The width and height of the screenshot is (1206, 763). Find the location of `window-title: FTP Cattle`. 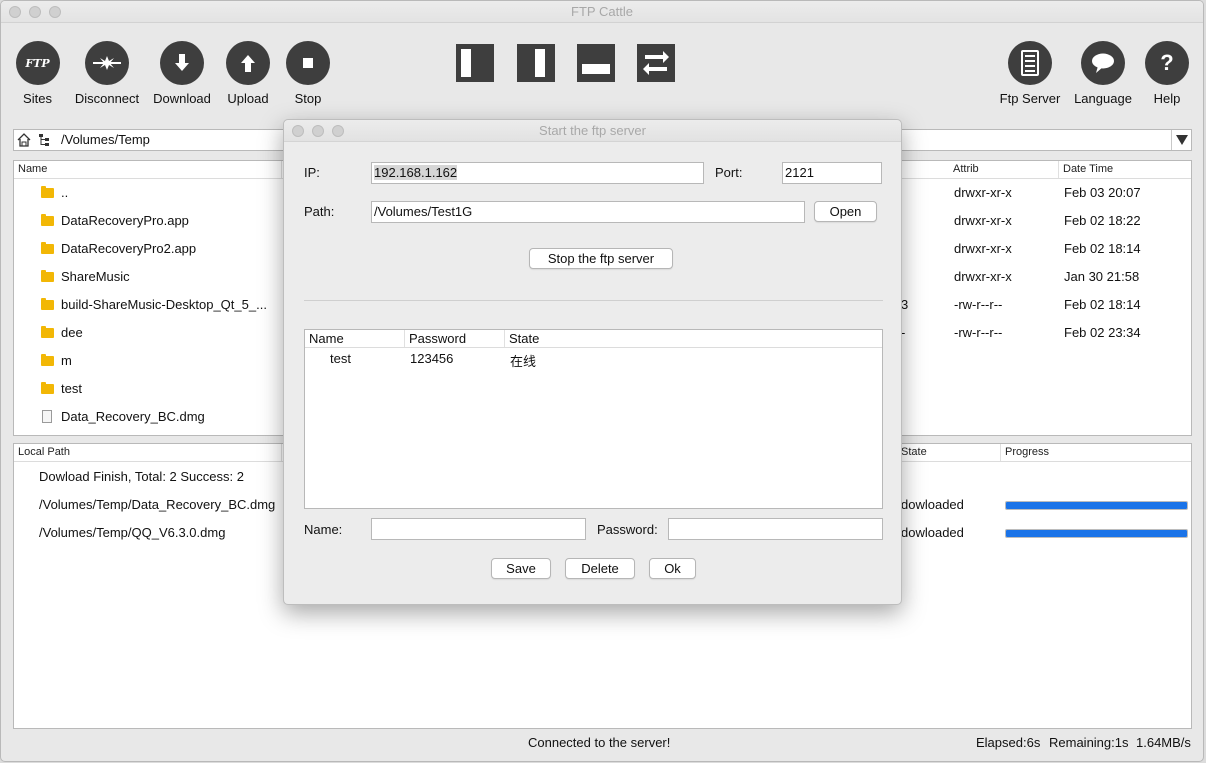

window-title: FTP Cattle is located at coordinates (602, 11).